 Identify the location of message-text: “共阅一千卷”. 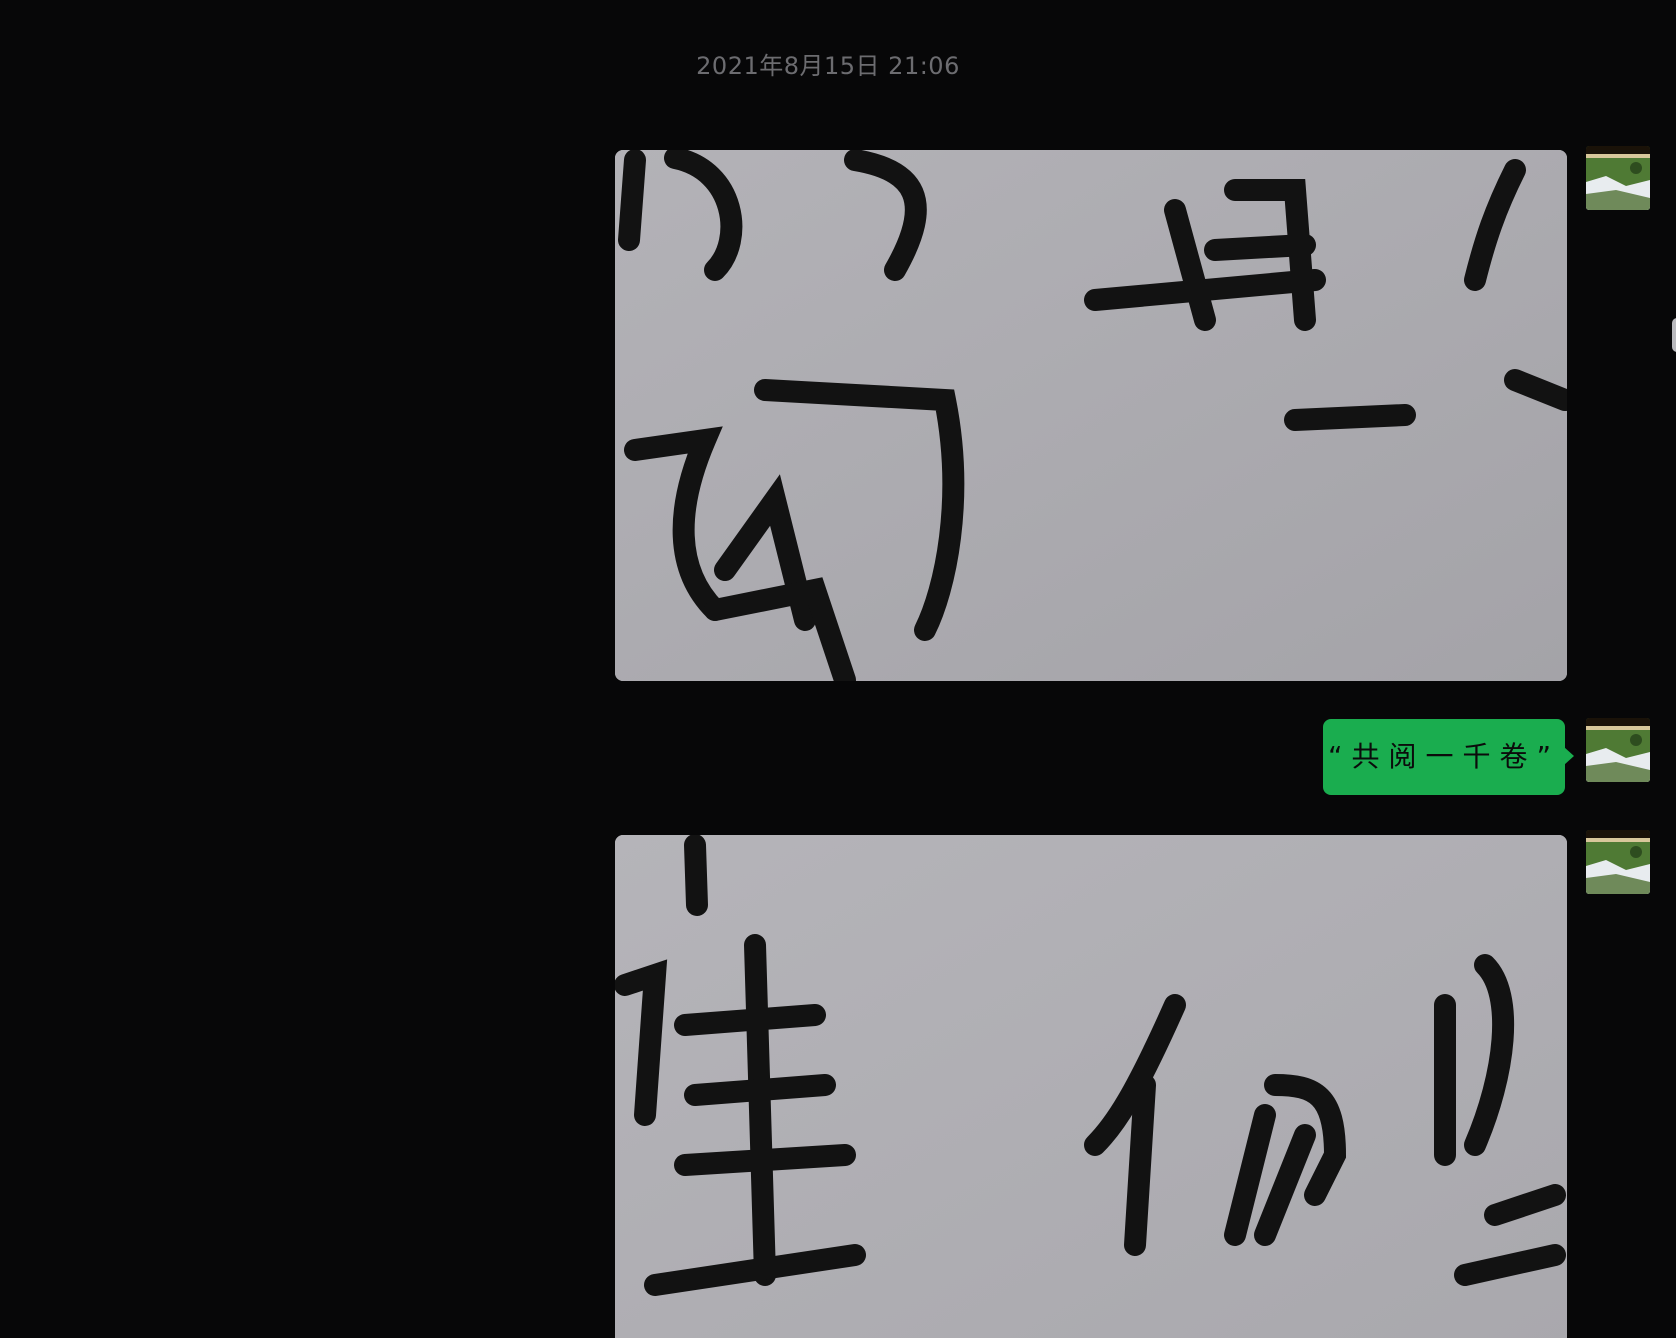
(1443, 756).